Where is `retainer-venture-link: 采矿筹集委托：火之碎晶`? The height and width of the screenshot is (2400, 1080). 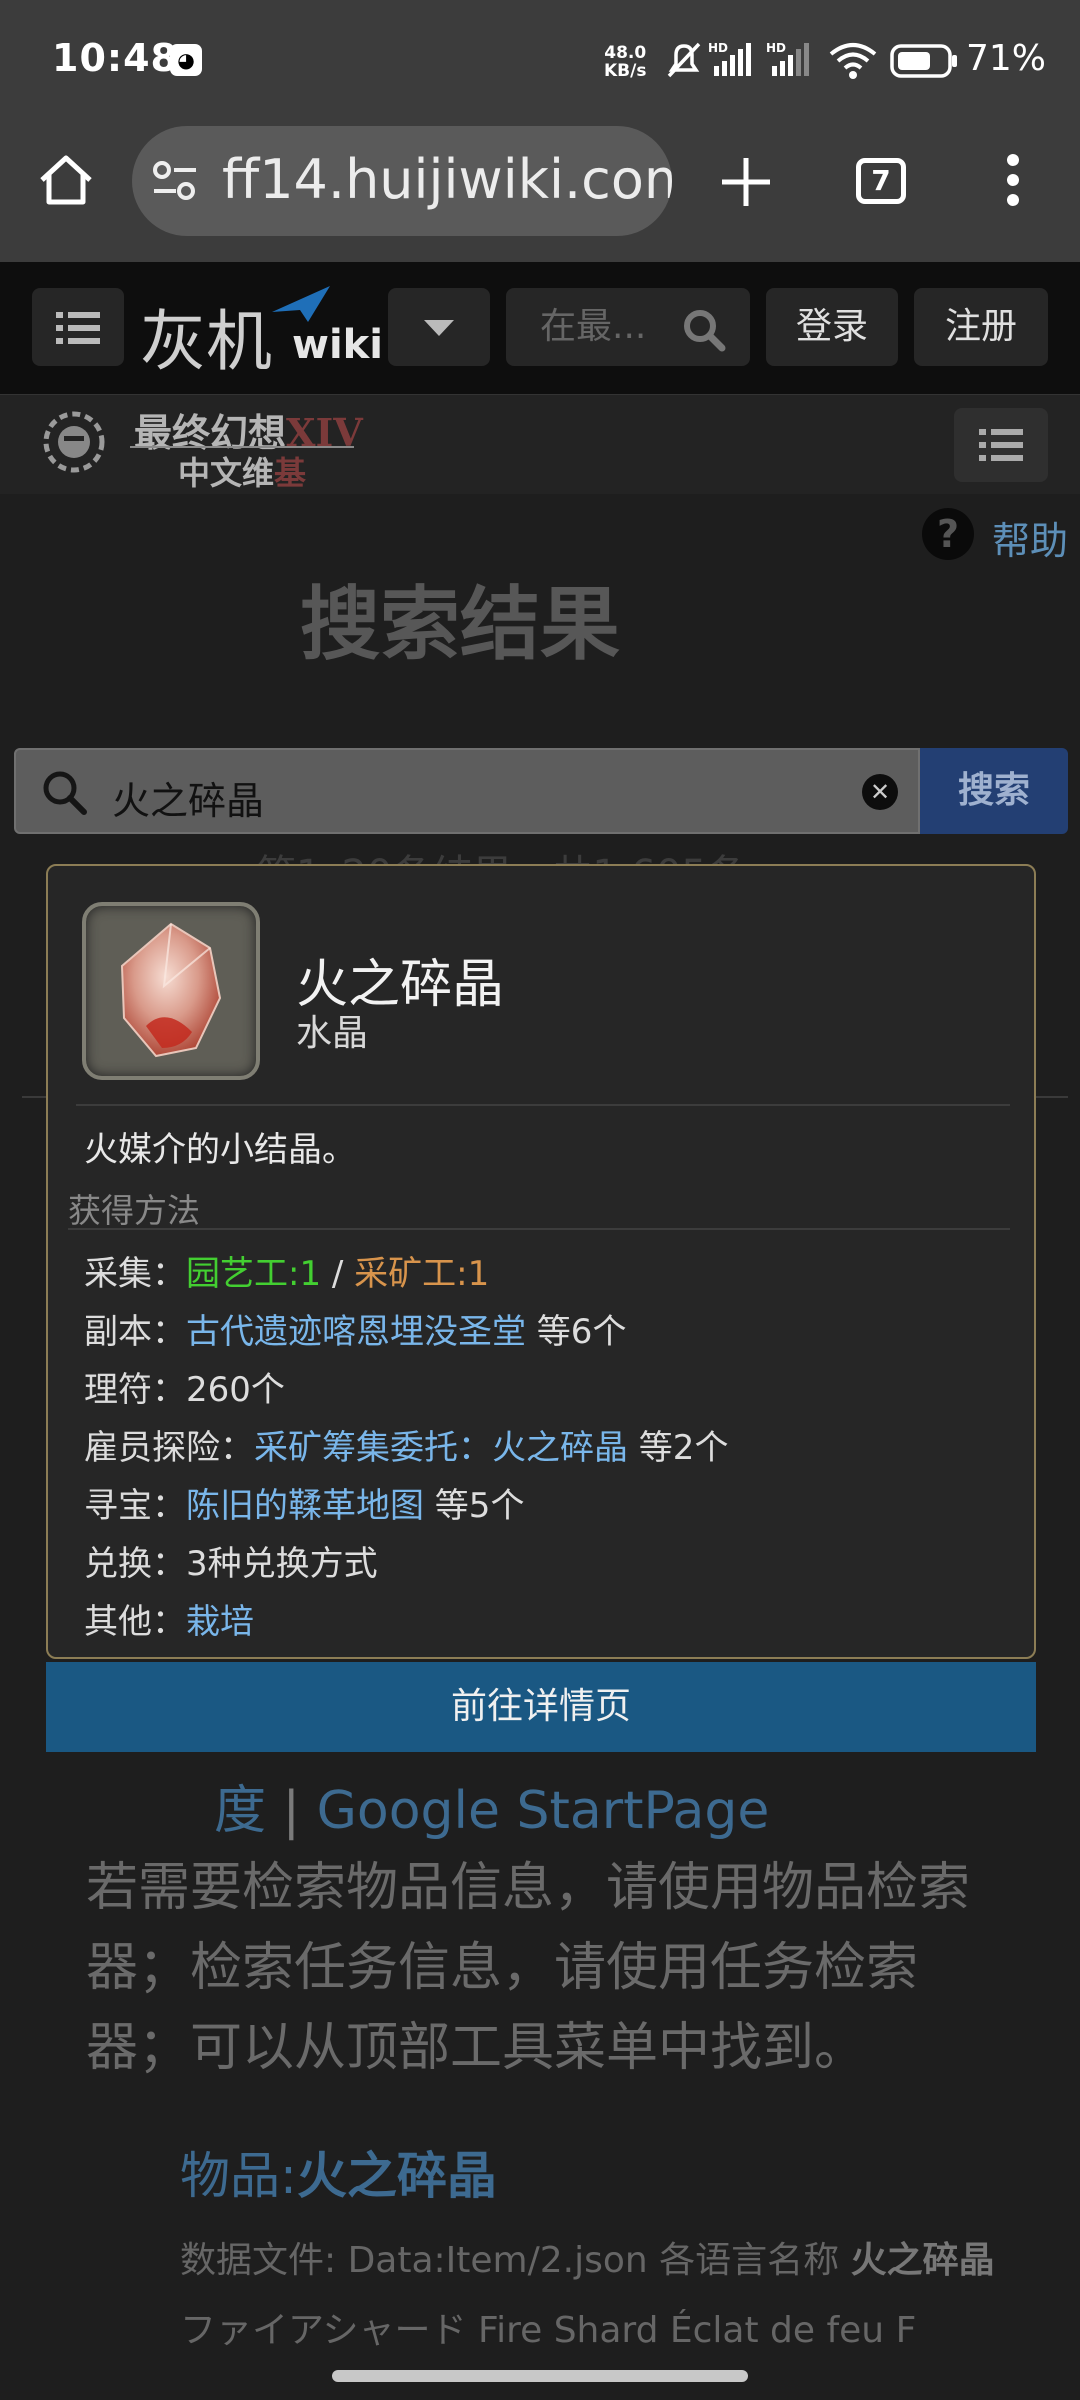
retainer-venture-link: 采矿筹集委托：火之碎晶 is located at coordinates (441, 1448).